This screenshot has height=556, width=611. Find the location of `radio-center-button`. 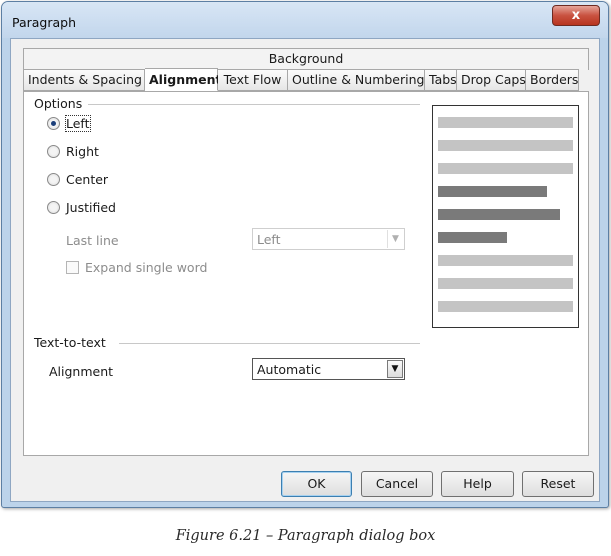

radio-center-button is located at coordinates (53, 179).